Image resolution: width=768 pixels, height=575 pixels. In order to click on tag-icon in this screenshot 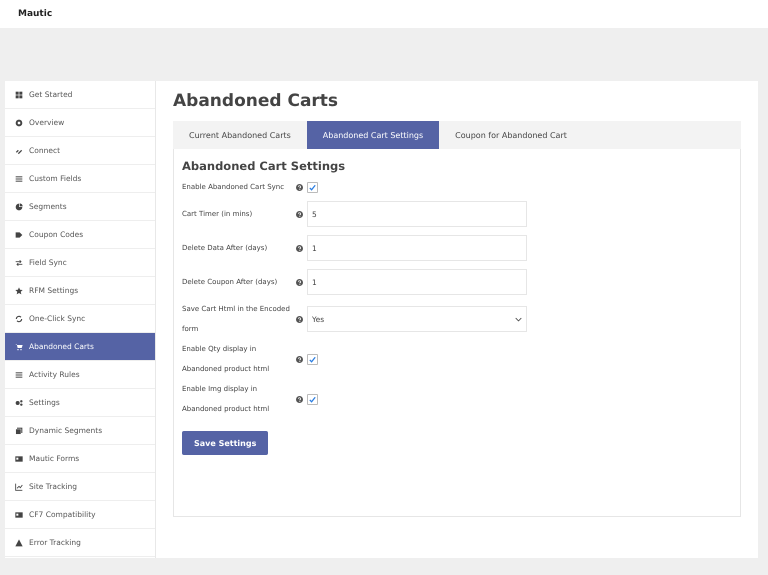, I will do `click(19, 234)`.